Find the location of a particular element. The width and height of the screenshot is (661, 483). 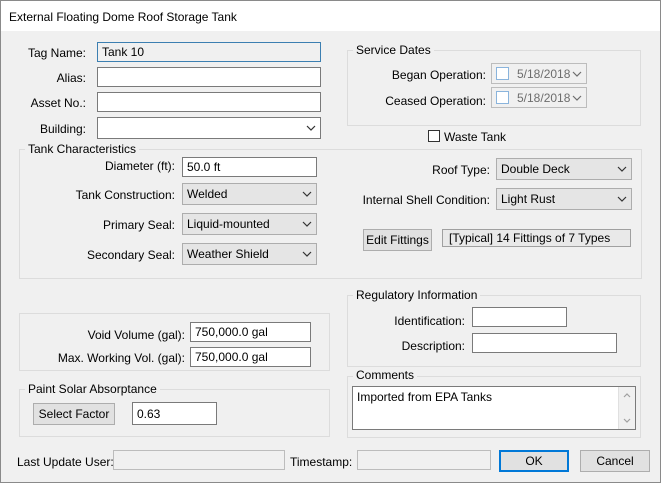

shell-condition-value: Light Rust is located at coordinates (528, 199).